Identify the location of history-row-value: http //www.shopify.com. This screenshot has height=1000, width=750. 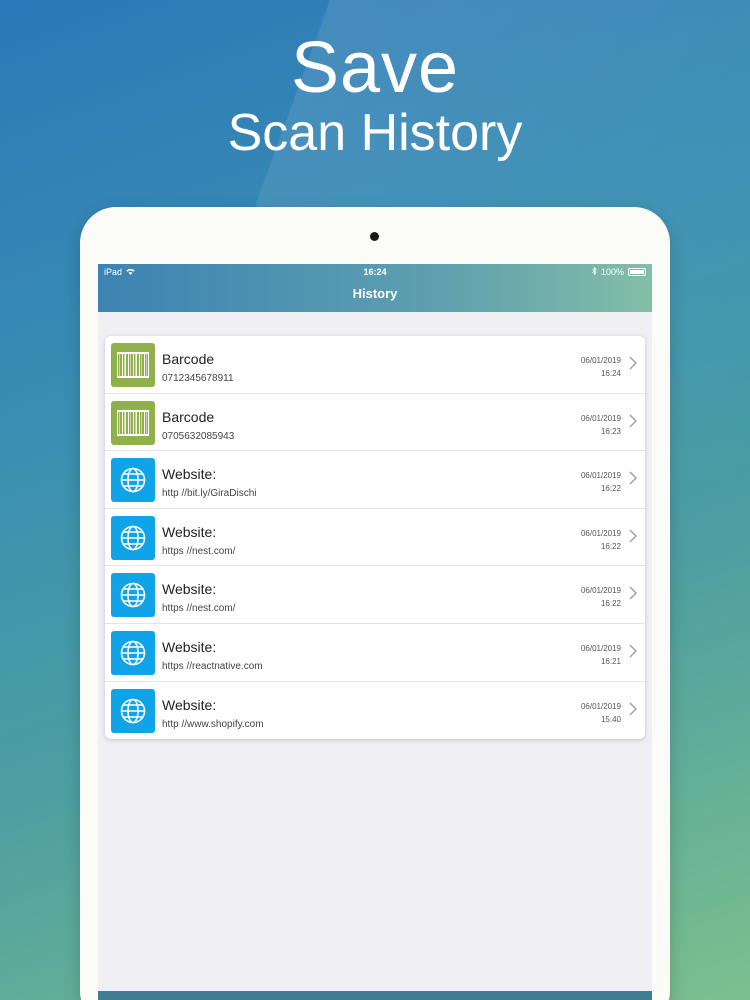
(213, 724).